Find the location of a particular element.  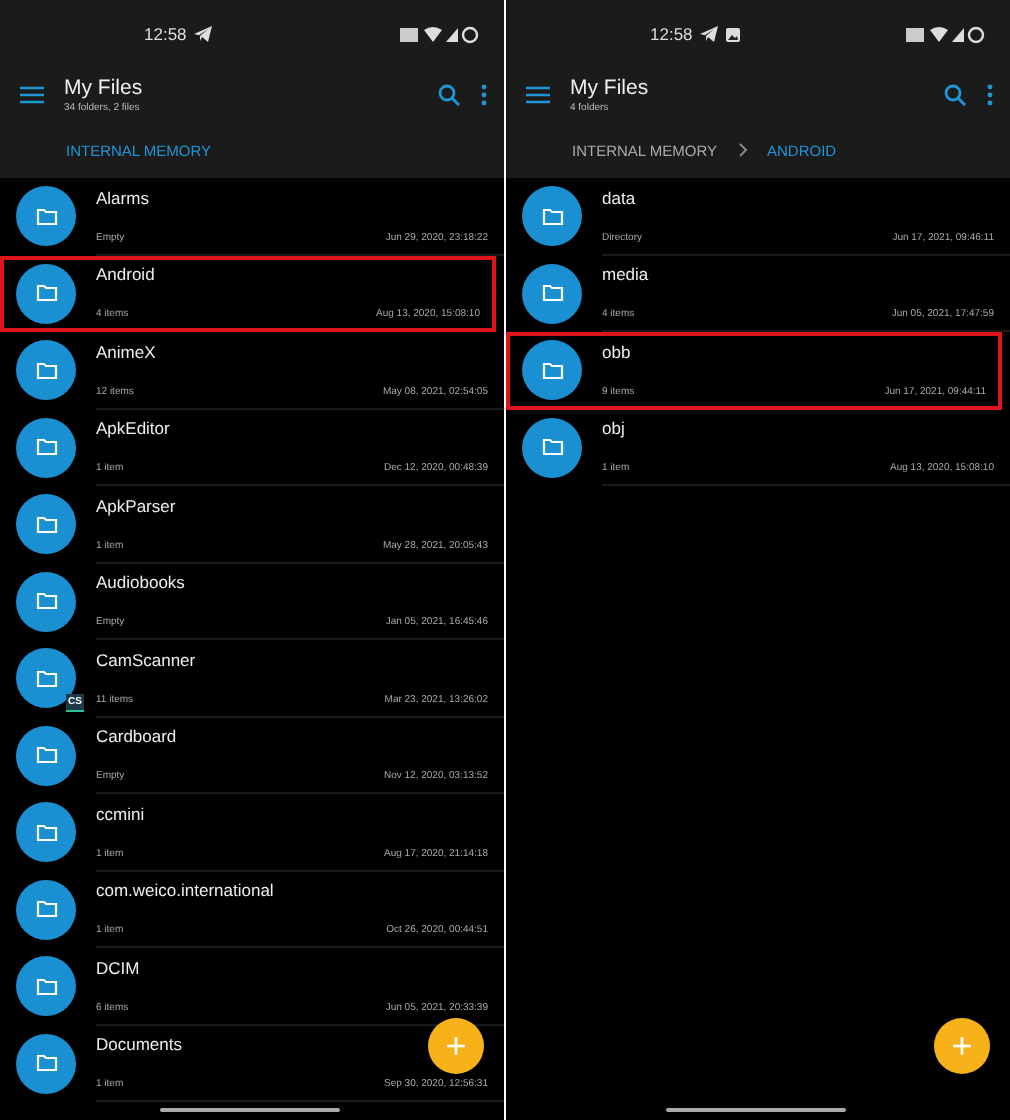

folder-name: DCIM is located at coordinates (118, 967).